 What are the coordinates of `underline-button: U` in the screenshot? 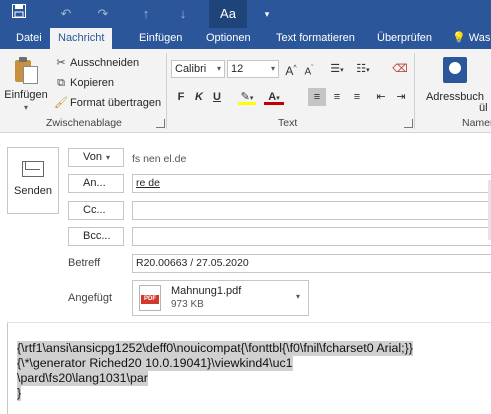 It's located at (217, 97).